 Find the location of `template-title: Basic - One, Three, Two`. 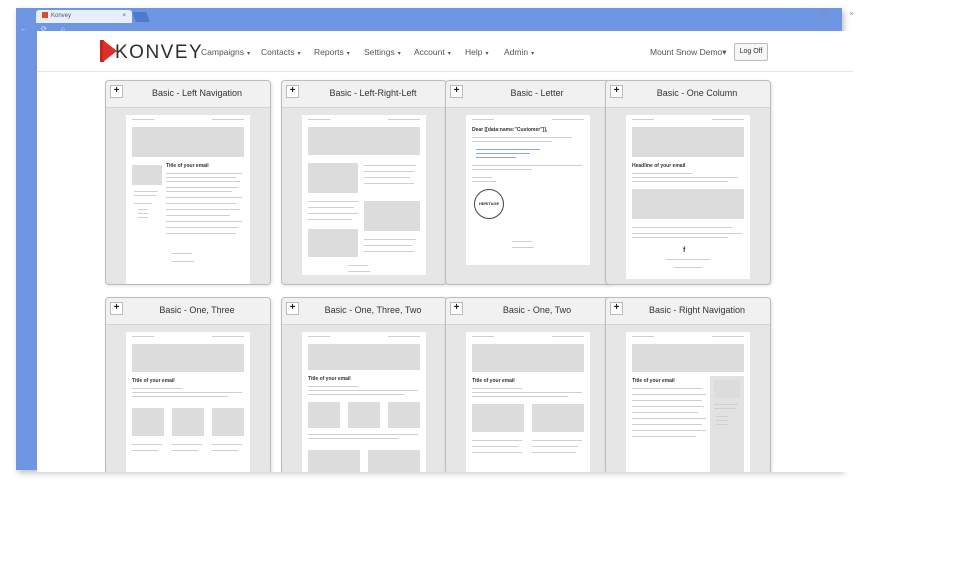

template-title: Basic - One, Three, Two is located at coordinates (373, 310).